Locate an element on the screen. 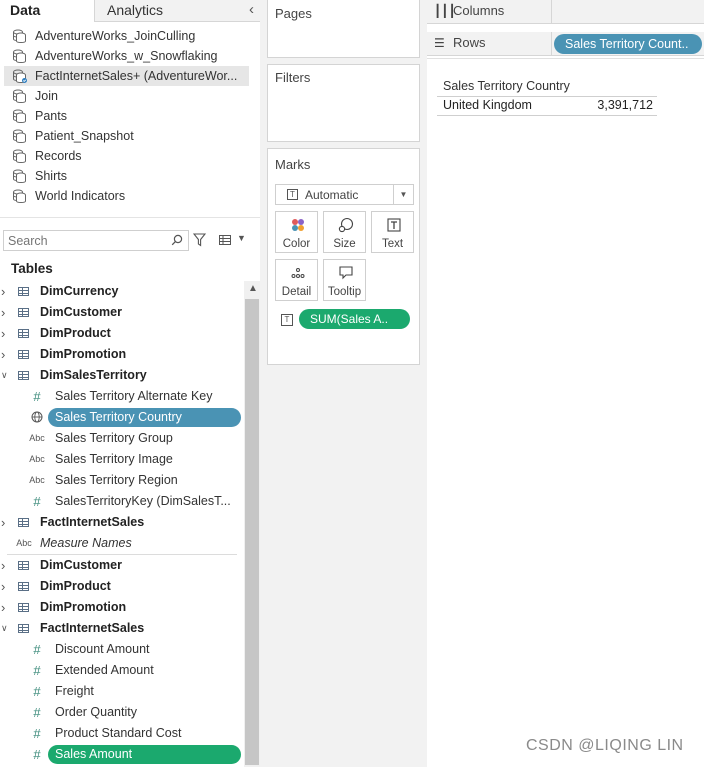  datasource-item: World Indicators is located at coordinates (126, 196).